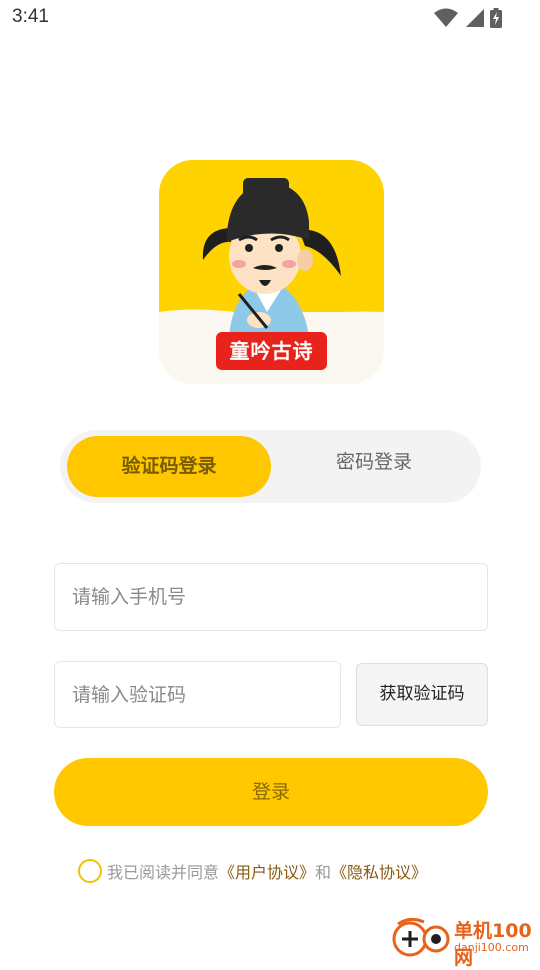 The image size is (540, 970). Describe the element at coordinates (379, 871) in the screenshot. I see `privacy-agreement-link: 《隐私协议》` at that location.